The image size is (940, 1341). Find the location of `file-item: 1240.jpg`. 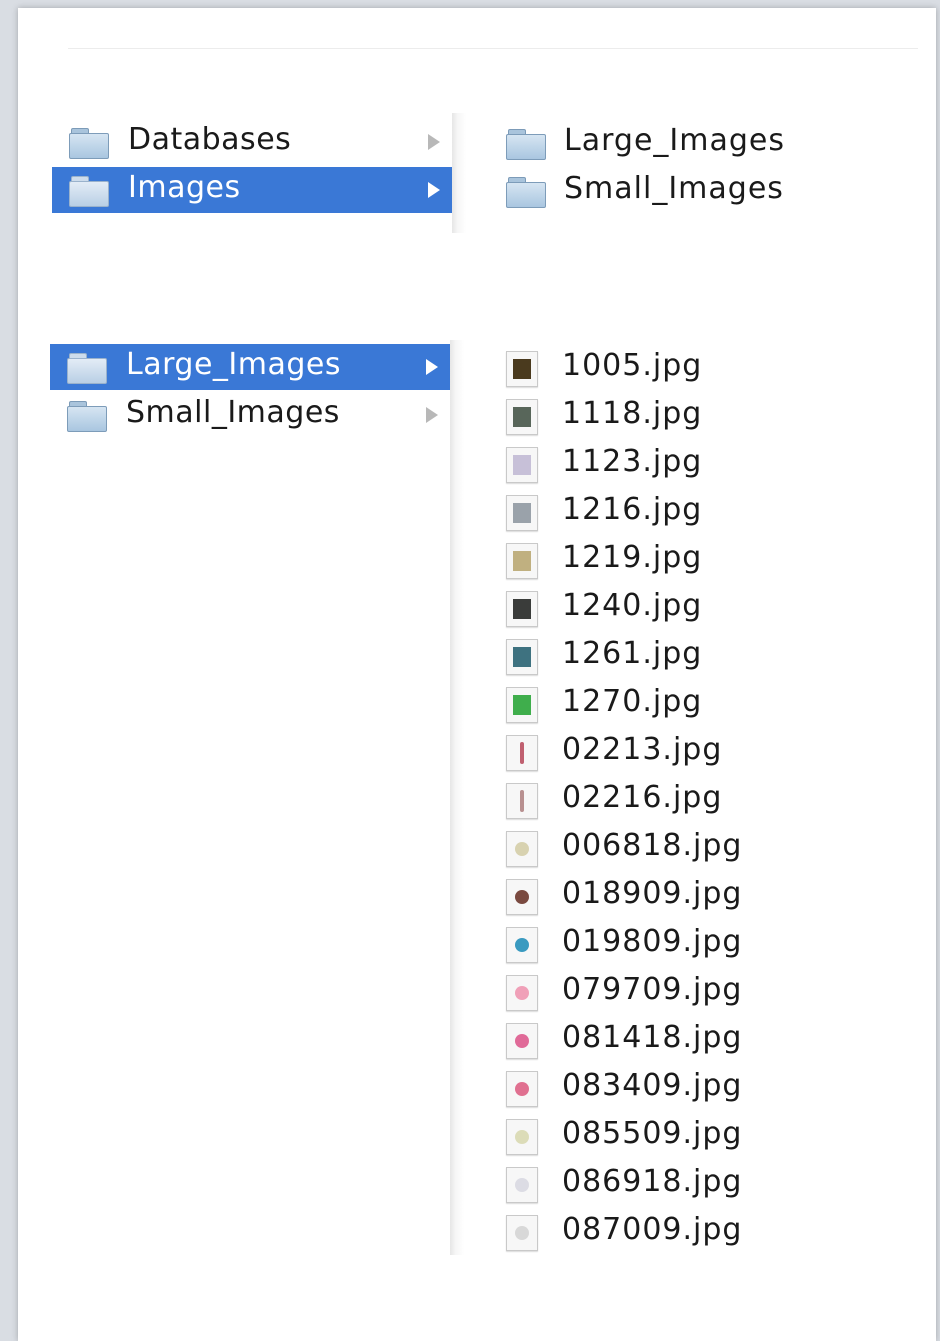

file-item: 1240.jpg is located at coordinates (671, 608).